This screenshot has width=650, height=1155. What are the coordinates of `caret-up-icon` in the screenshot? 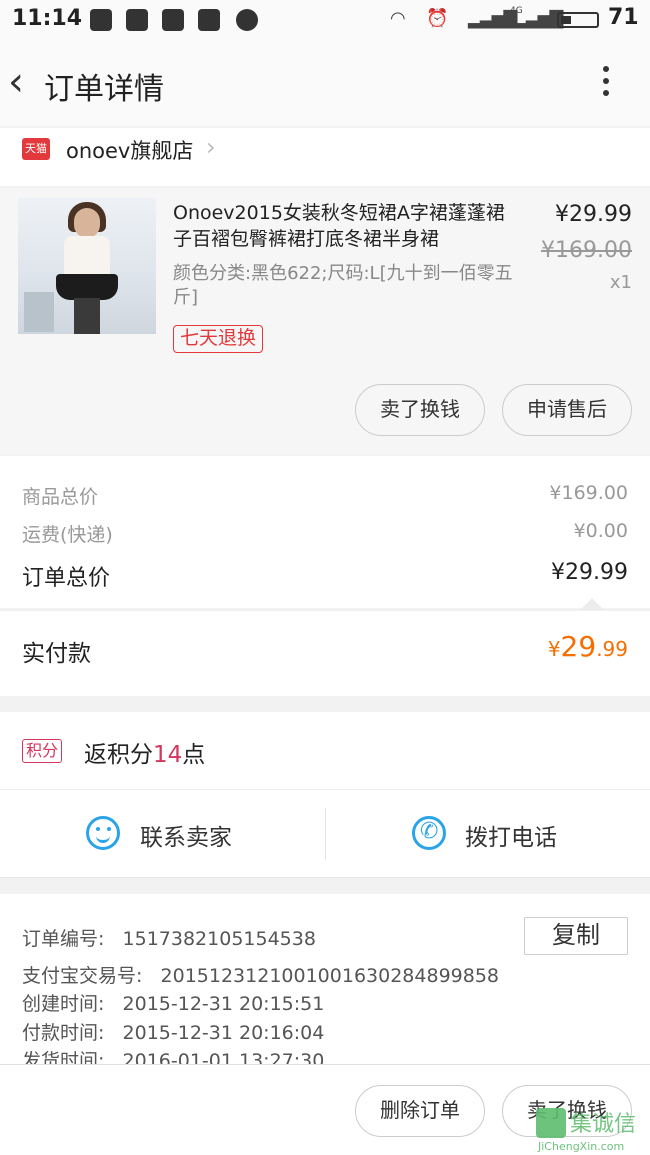 It's located at (592, 604).